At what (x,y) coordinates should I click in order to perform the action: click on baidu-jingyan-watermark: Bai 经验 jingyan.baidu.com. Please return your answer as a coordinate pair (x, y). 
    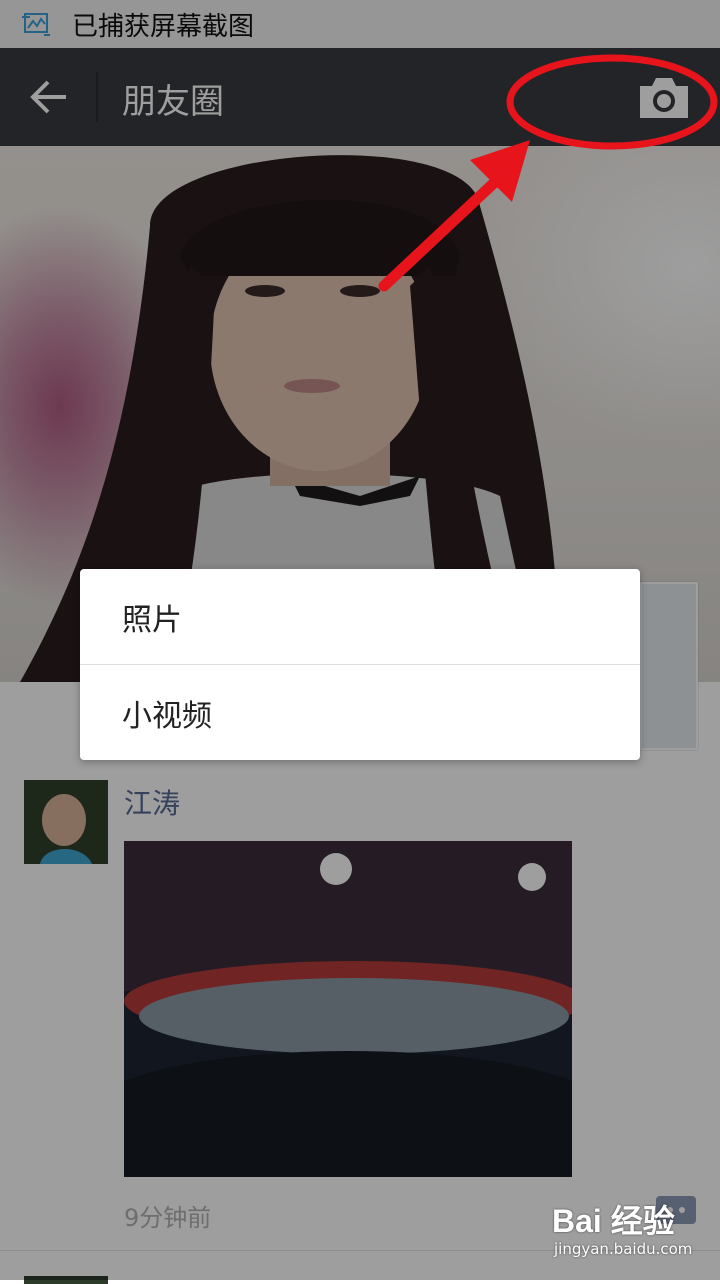
    Looking at the image, I should click on (632, 1233).